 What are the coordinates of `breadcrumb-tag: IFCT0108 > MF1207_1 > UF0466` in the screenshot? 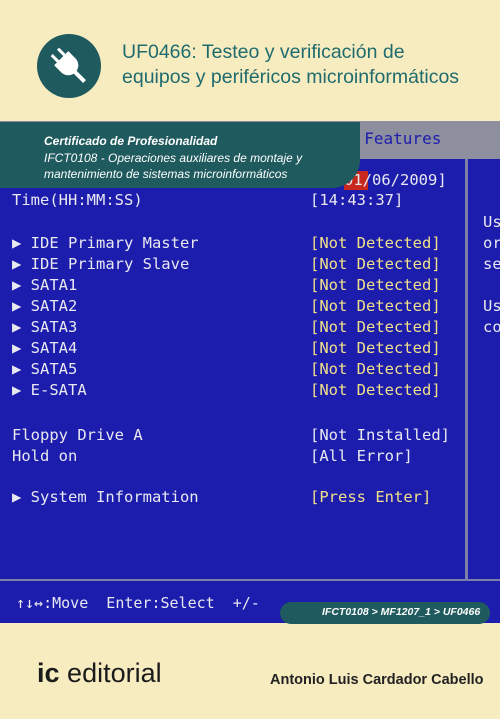 It's located at (385, 613).